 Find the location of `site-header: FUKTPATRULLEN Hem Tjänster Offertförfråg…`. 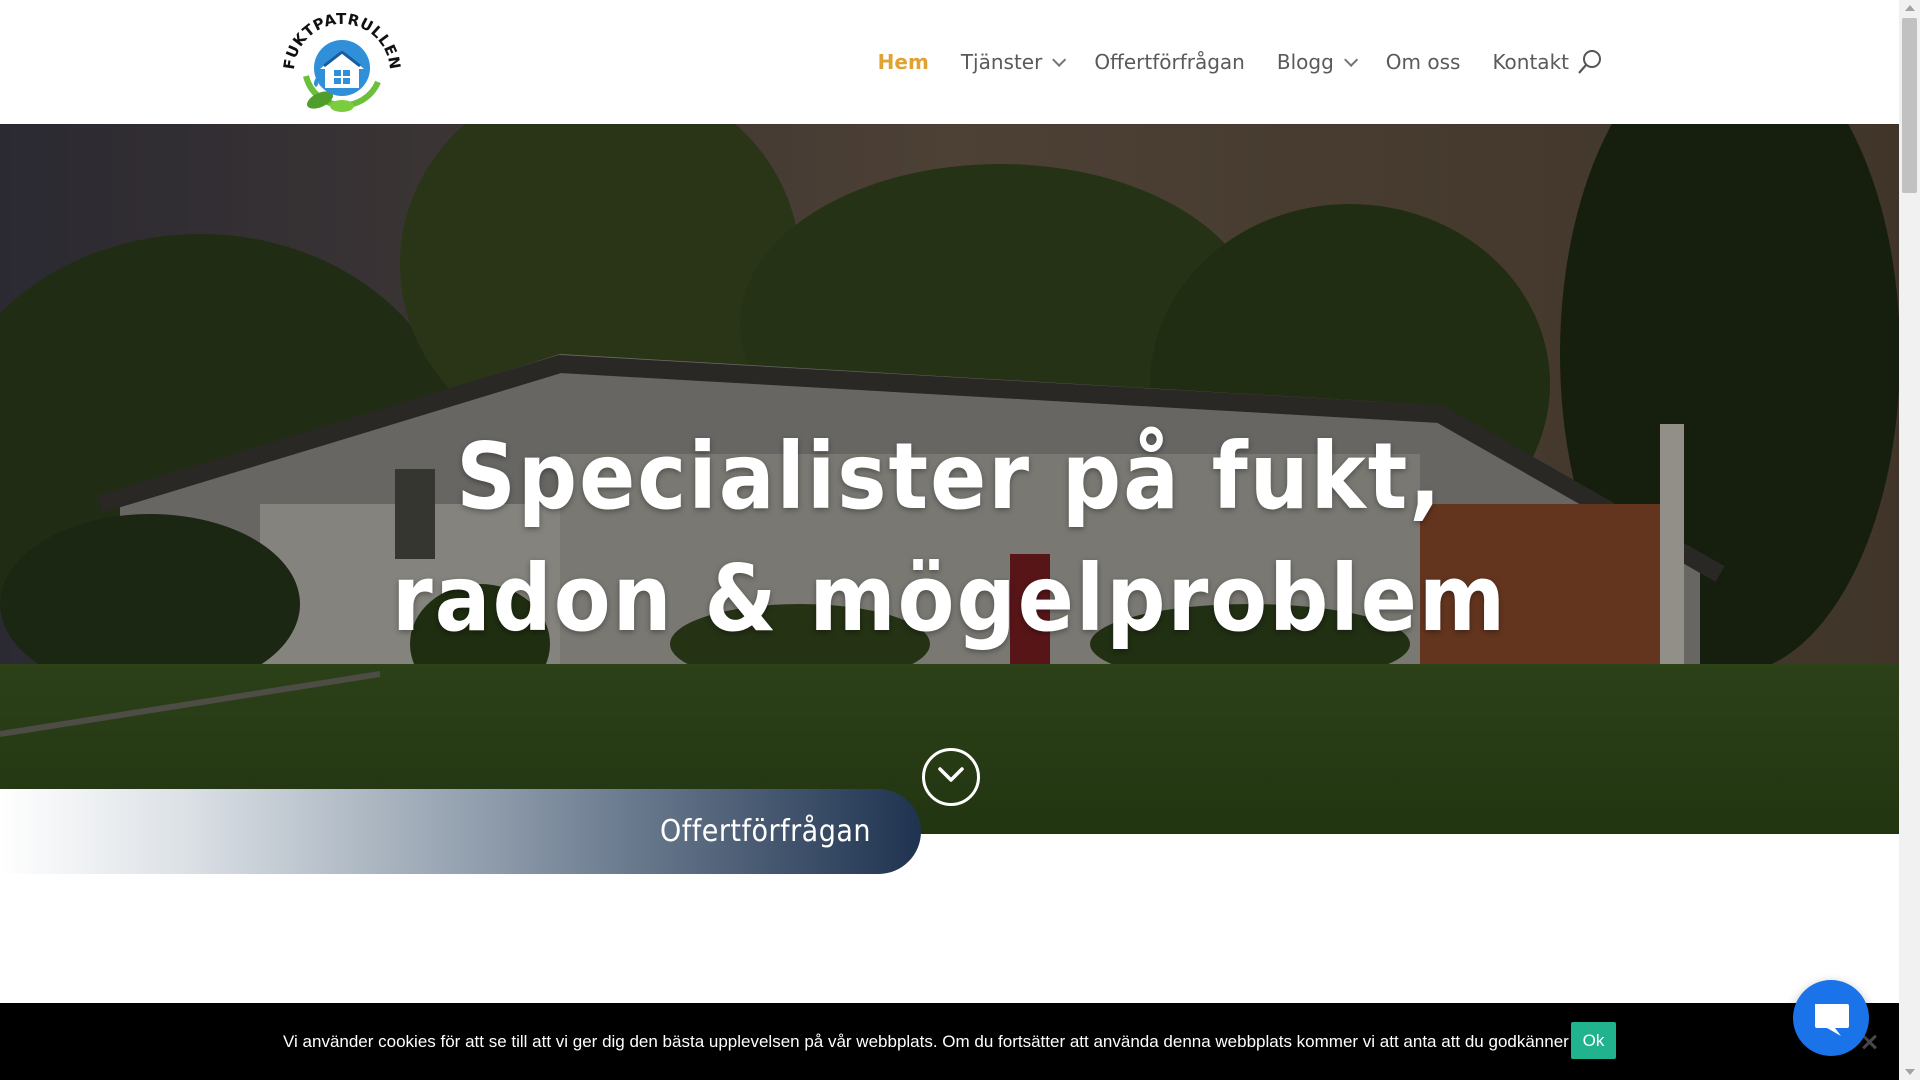

site-header: FUKTPATRULLEN Hem Tjänster Offertförfråg… is located at coordinates (949, 62).